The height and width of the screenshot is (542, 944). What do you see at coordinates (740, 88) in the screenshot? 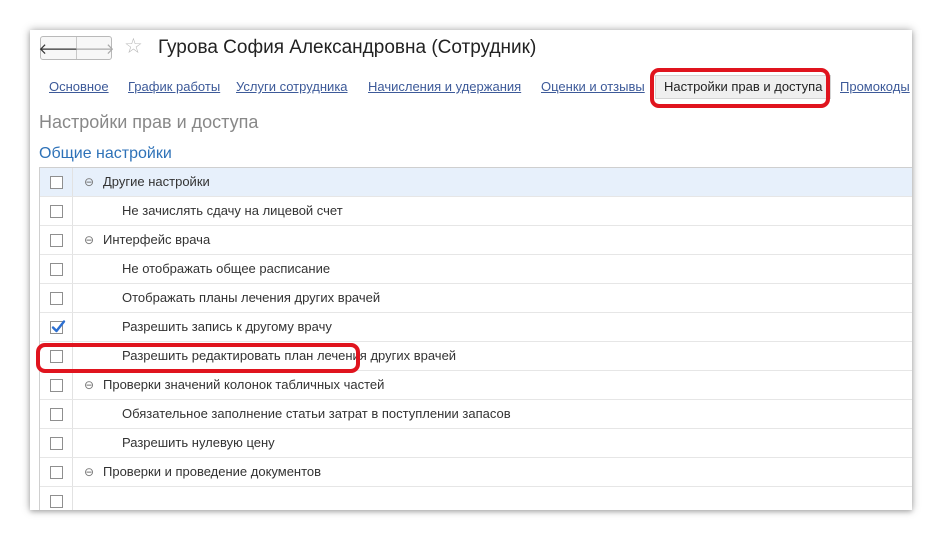
I see `active-tab-highlight` at bounding box center [740, 88].